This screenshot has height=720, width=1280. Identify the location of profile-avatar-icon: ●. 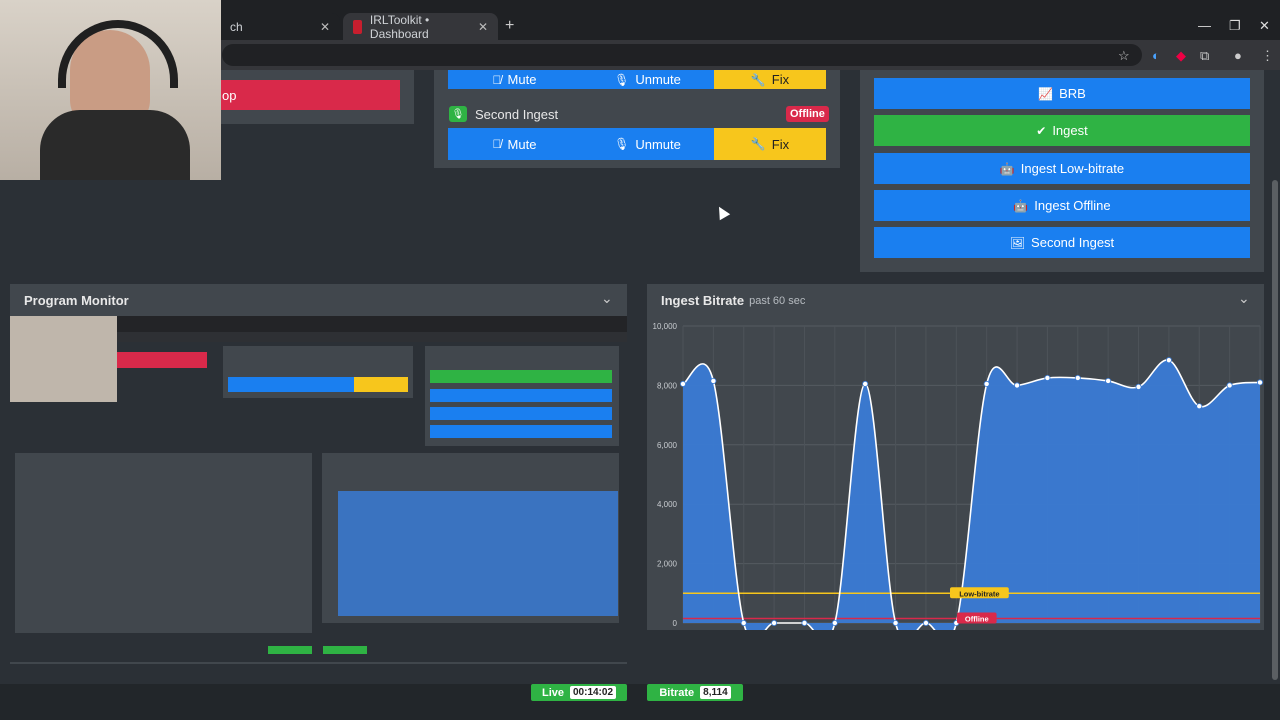
(1238, 55).